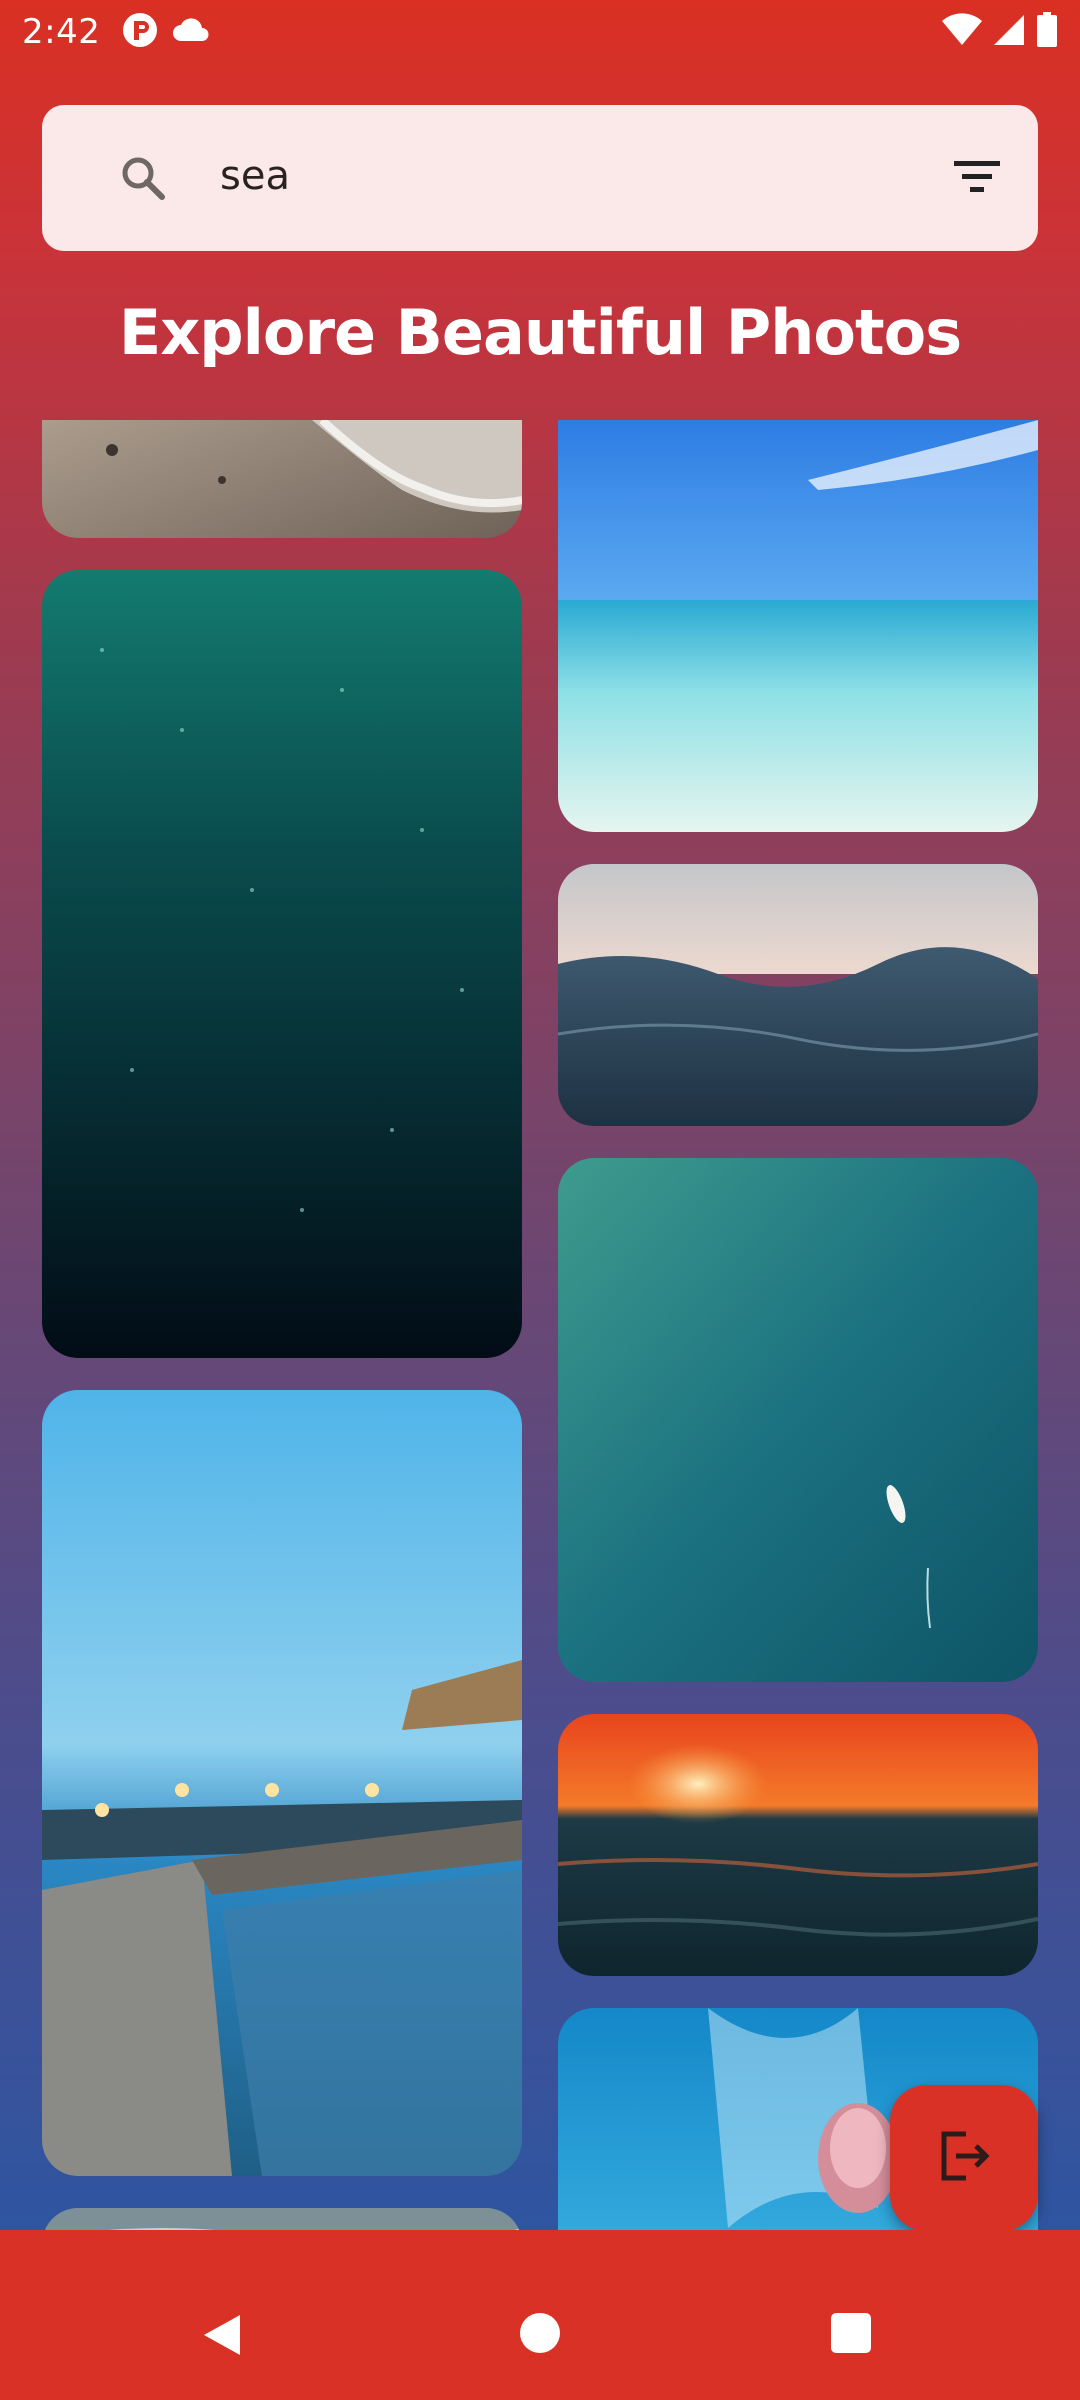 This screenshot has width=1080, height=2400. What do you see at coordinates (798, 626) in the screenshot?
I see `photo-card-turquoise-sea` at bounding box center [798, 626].